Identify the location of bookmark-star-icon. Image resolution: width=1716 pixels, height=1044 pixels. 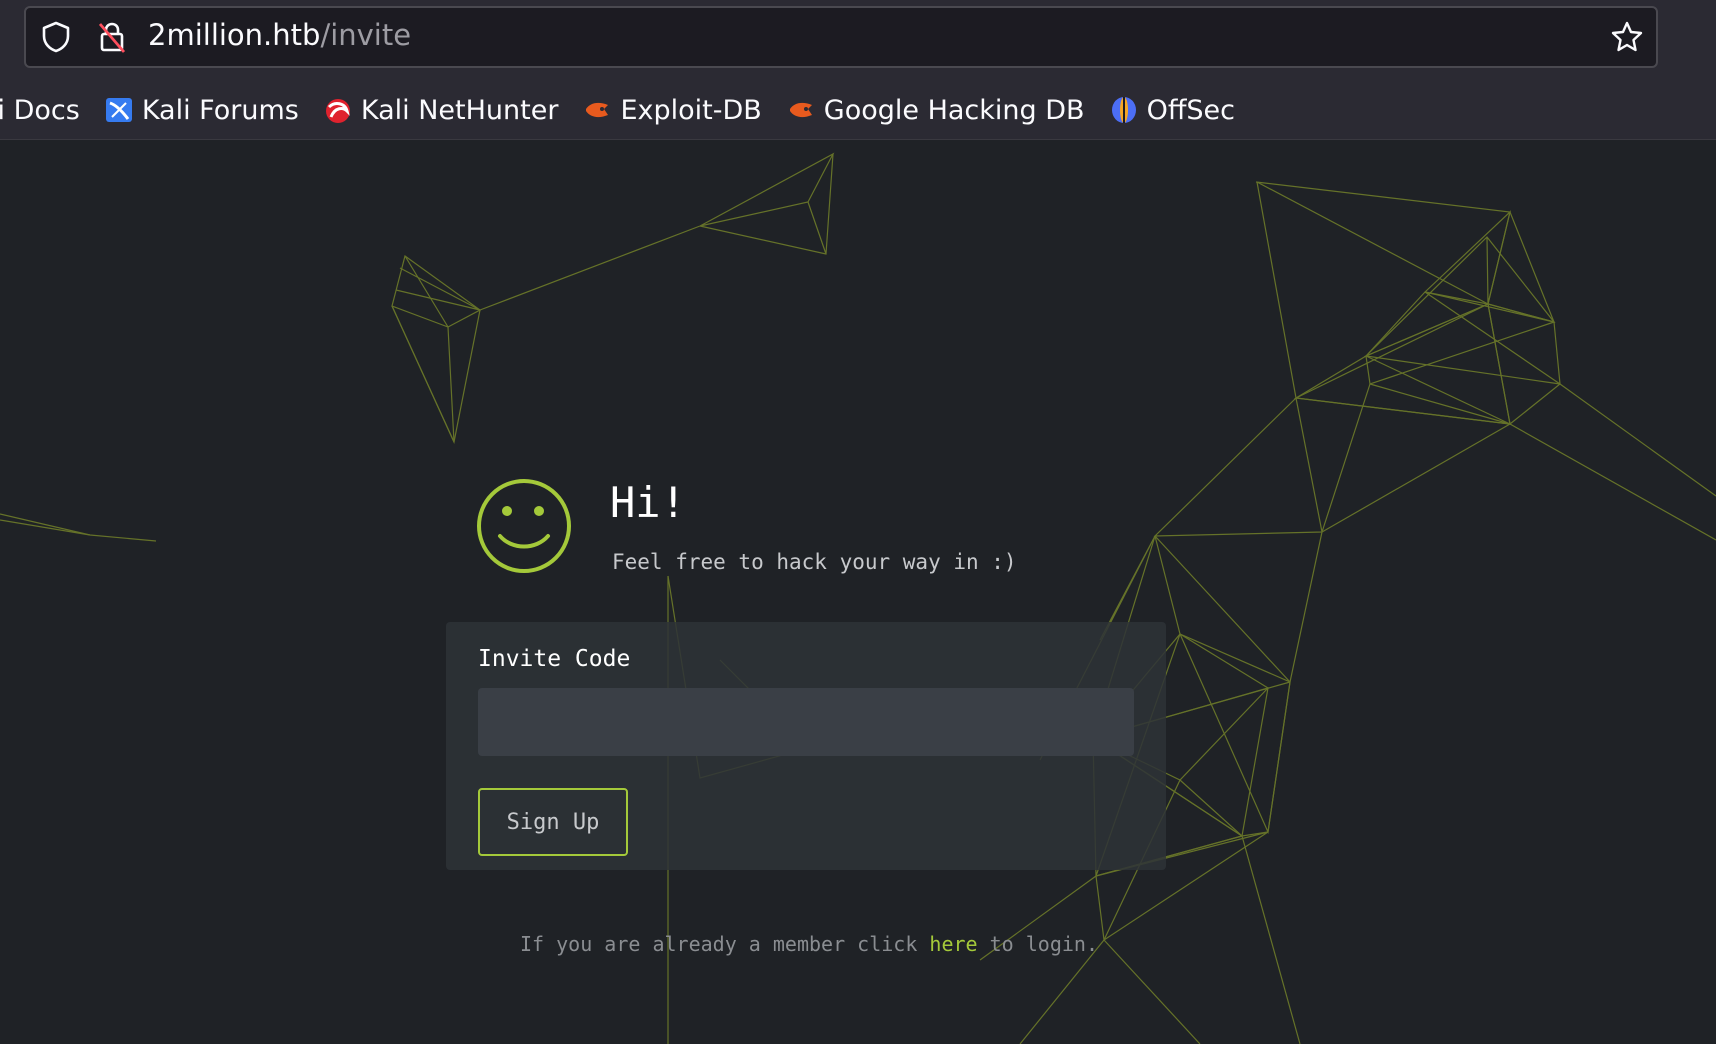
(1627, 37).